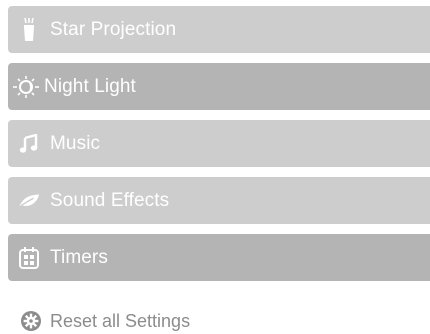 This screenshot has height=334, width=430. I want to click on menu-item-label: Timers, so click(79, 257).